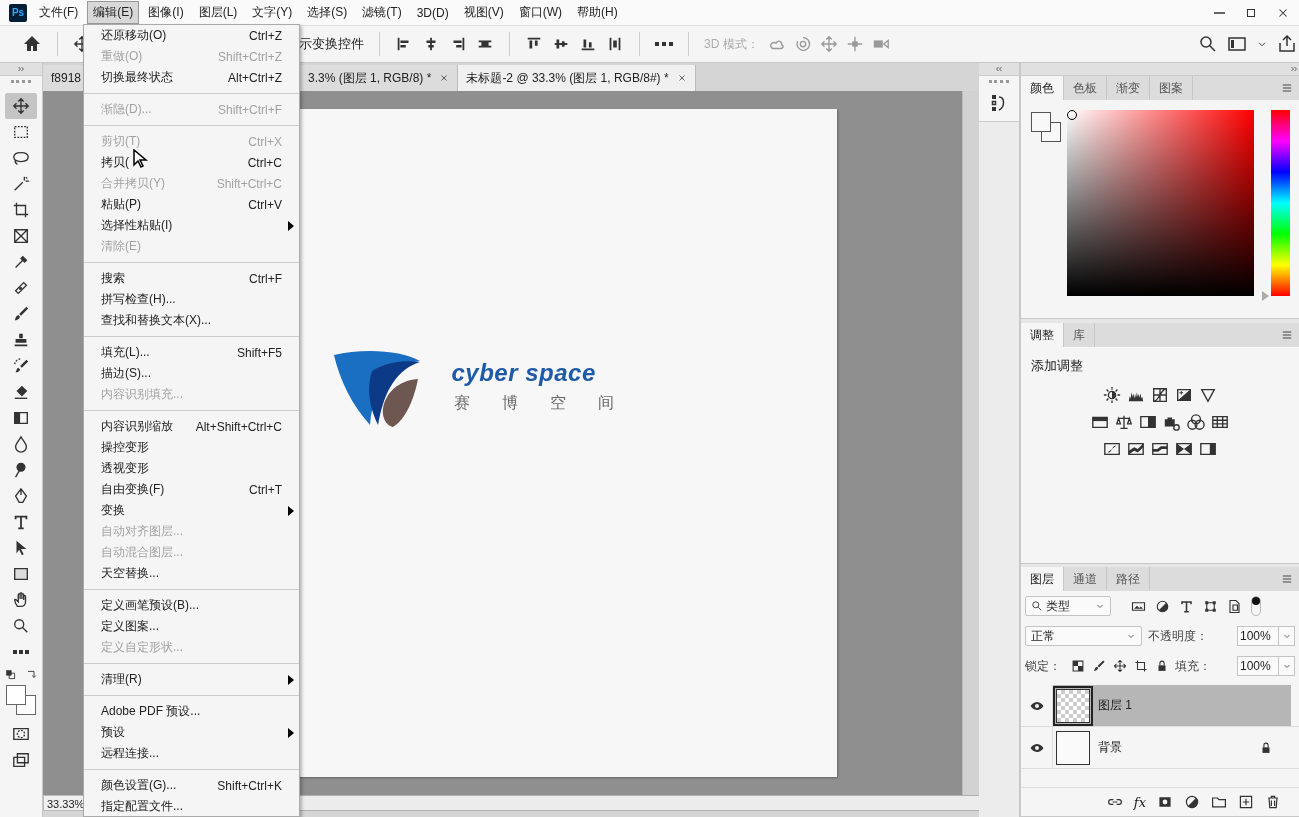 This screenshot has width=1299, height=817. Describe the element at coordinates (1042, 579) in the screenshot. I see `panel-tab: 图层` at that location.